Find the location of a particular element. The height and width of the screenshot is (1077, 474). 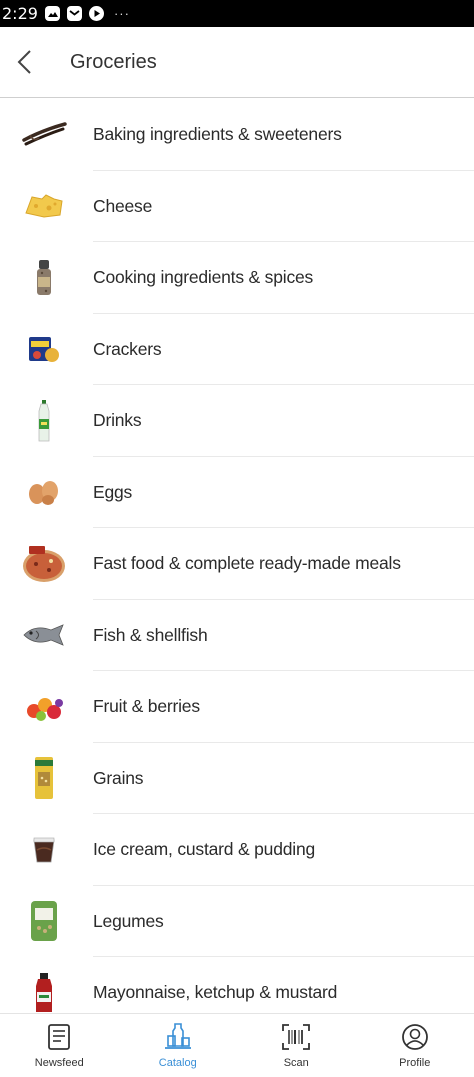

back-button is located at coordinates (25, 62).